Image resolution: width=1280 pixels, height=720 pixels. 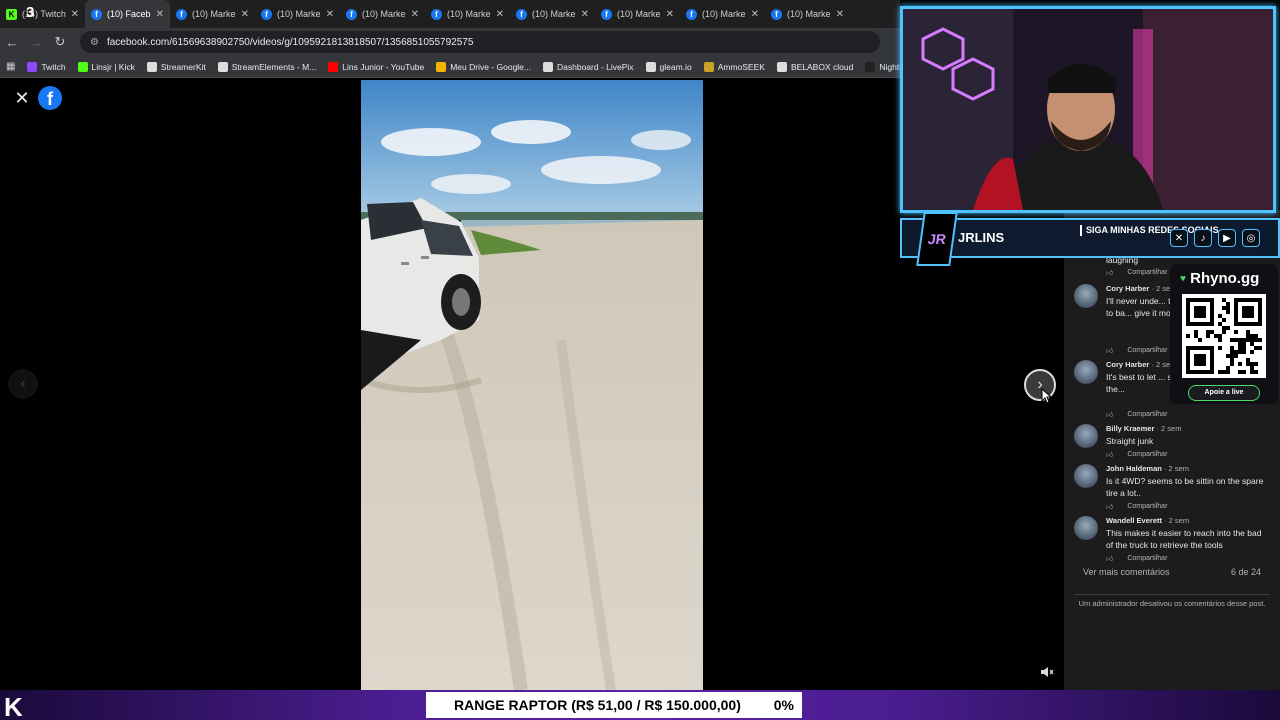 I want to click on channel-logo: JR, so click(x=937, y=239).